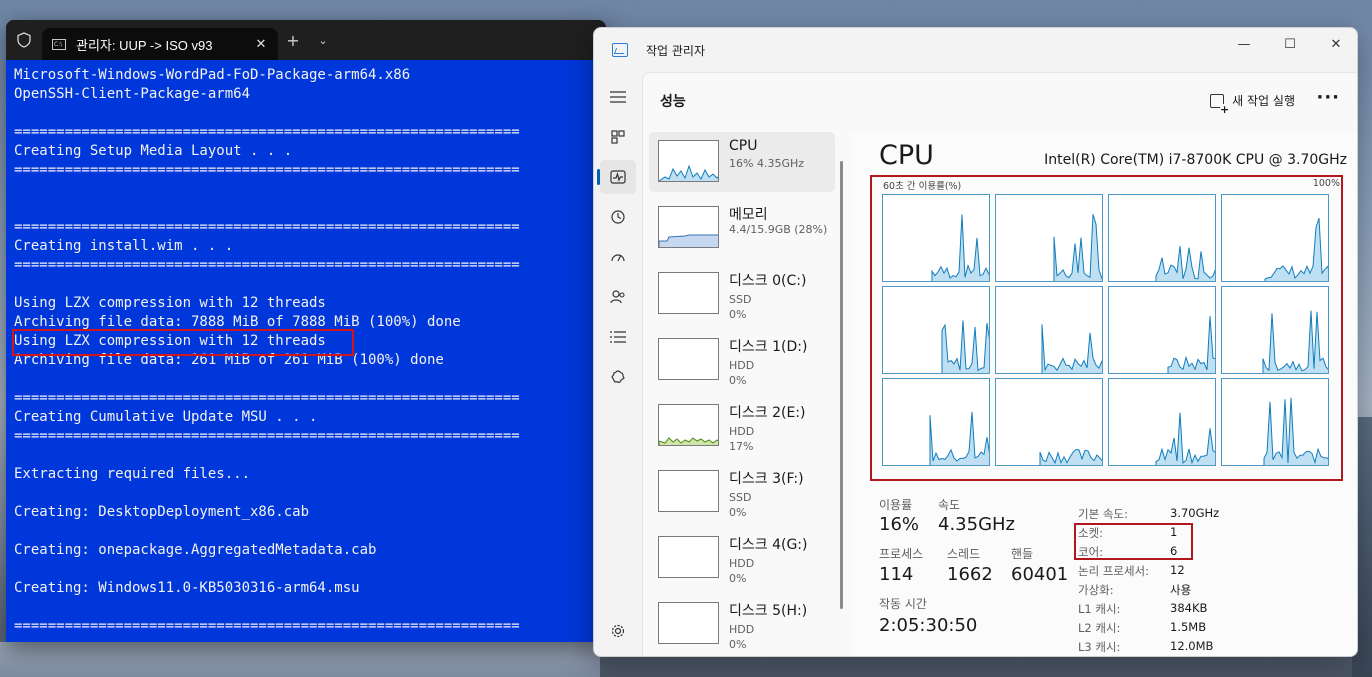 The height and width of the screenshot is (677, 1372). Describe the element at coordinates (964, 554) in the screenshot. I see `threads-label: 스레드` at that location.